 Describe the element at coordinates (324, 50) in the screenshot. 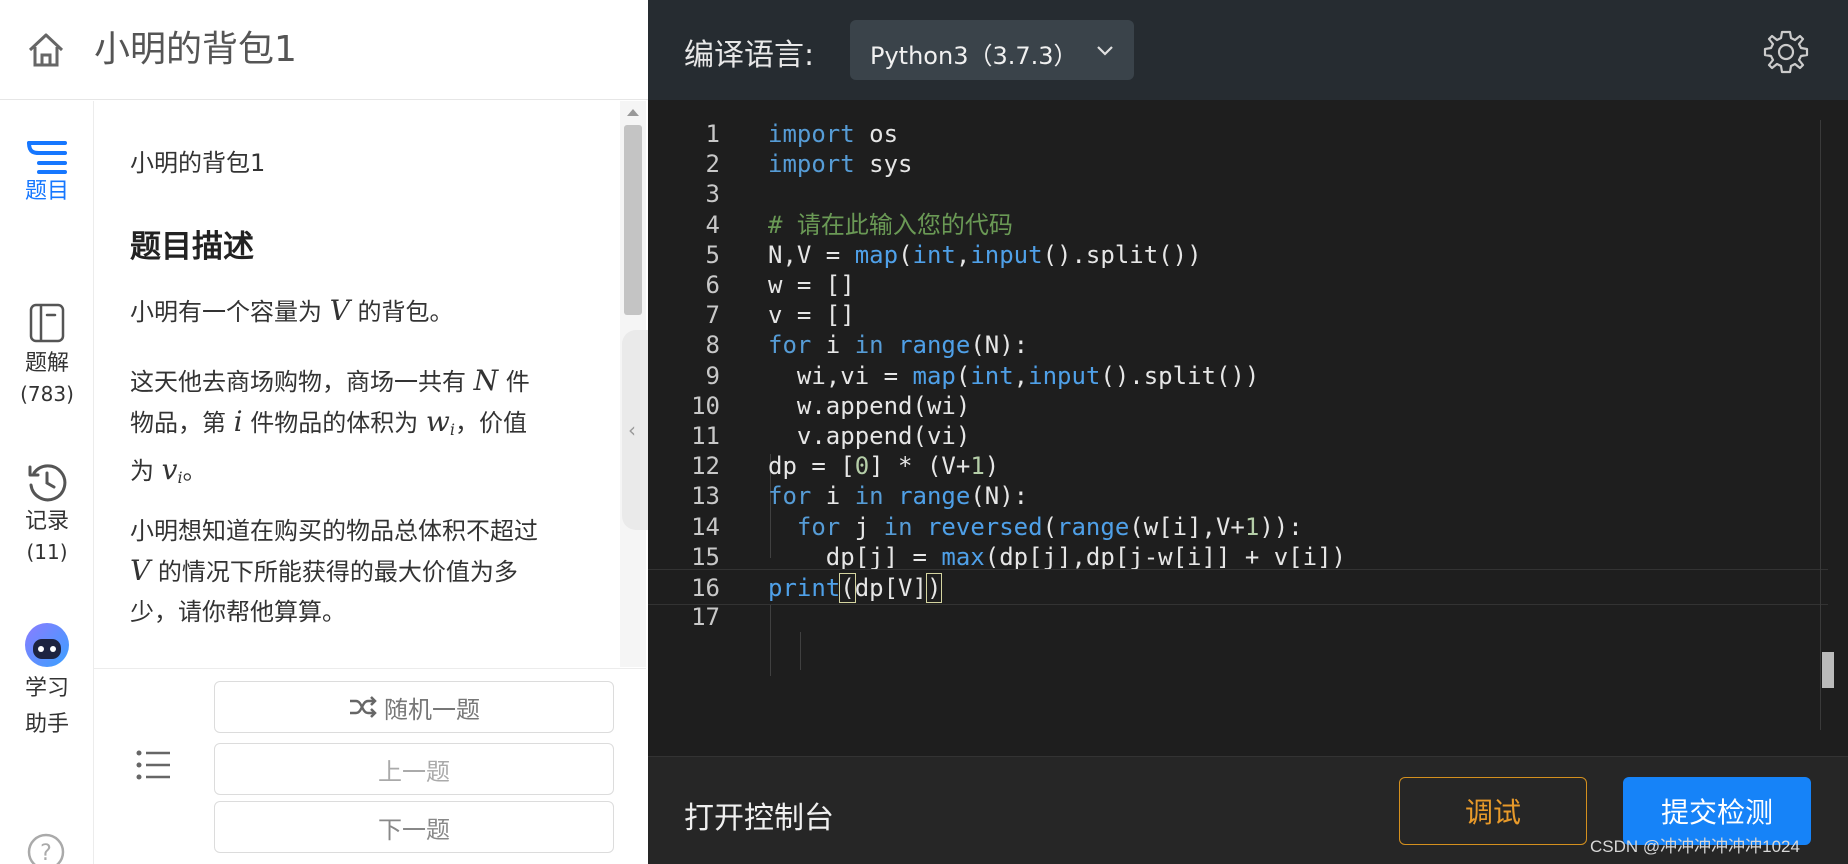

I see `problem-header: 小明的背包1` at that location.